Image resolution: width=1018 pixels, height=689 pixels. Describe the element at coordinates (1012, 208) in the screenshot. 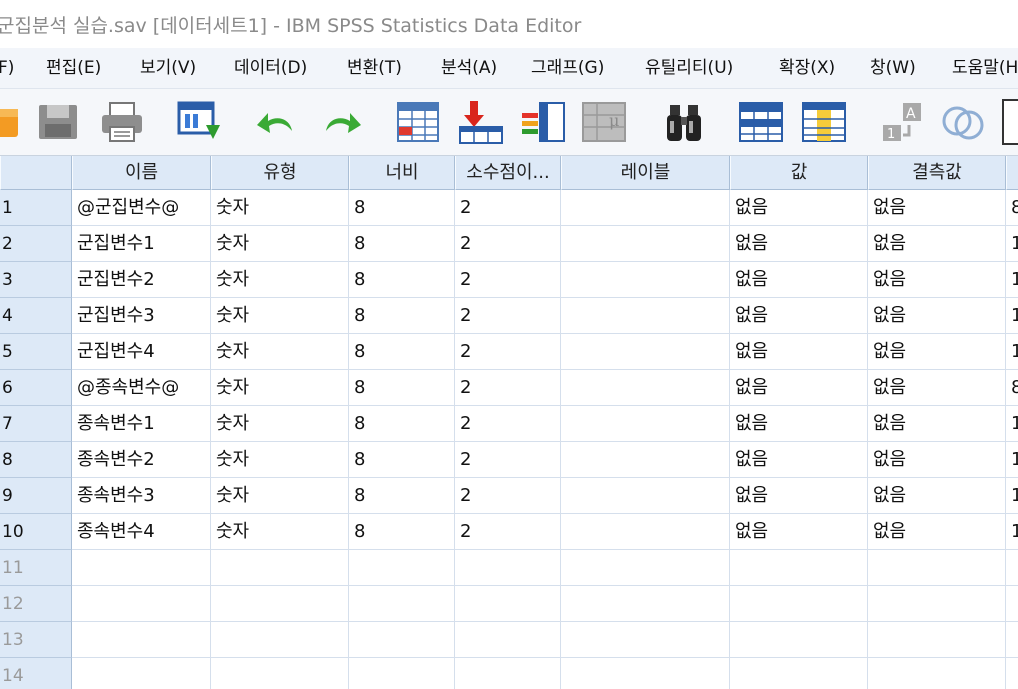

I see `cell-columns: 8` at that location.